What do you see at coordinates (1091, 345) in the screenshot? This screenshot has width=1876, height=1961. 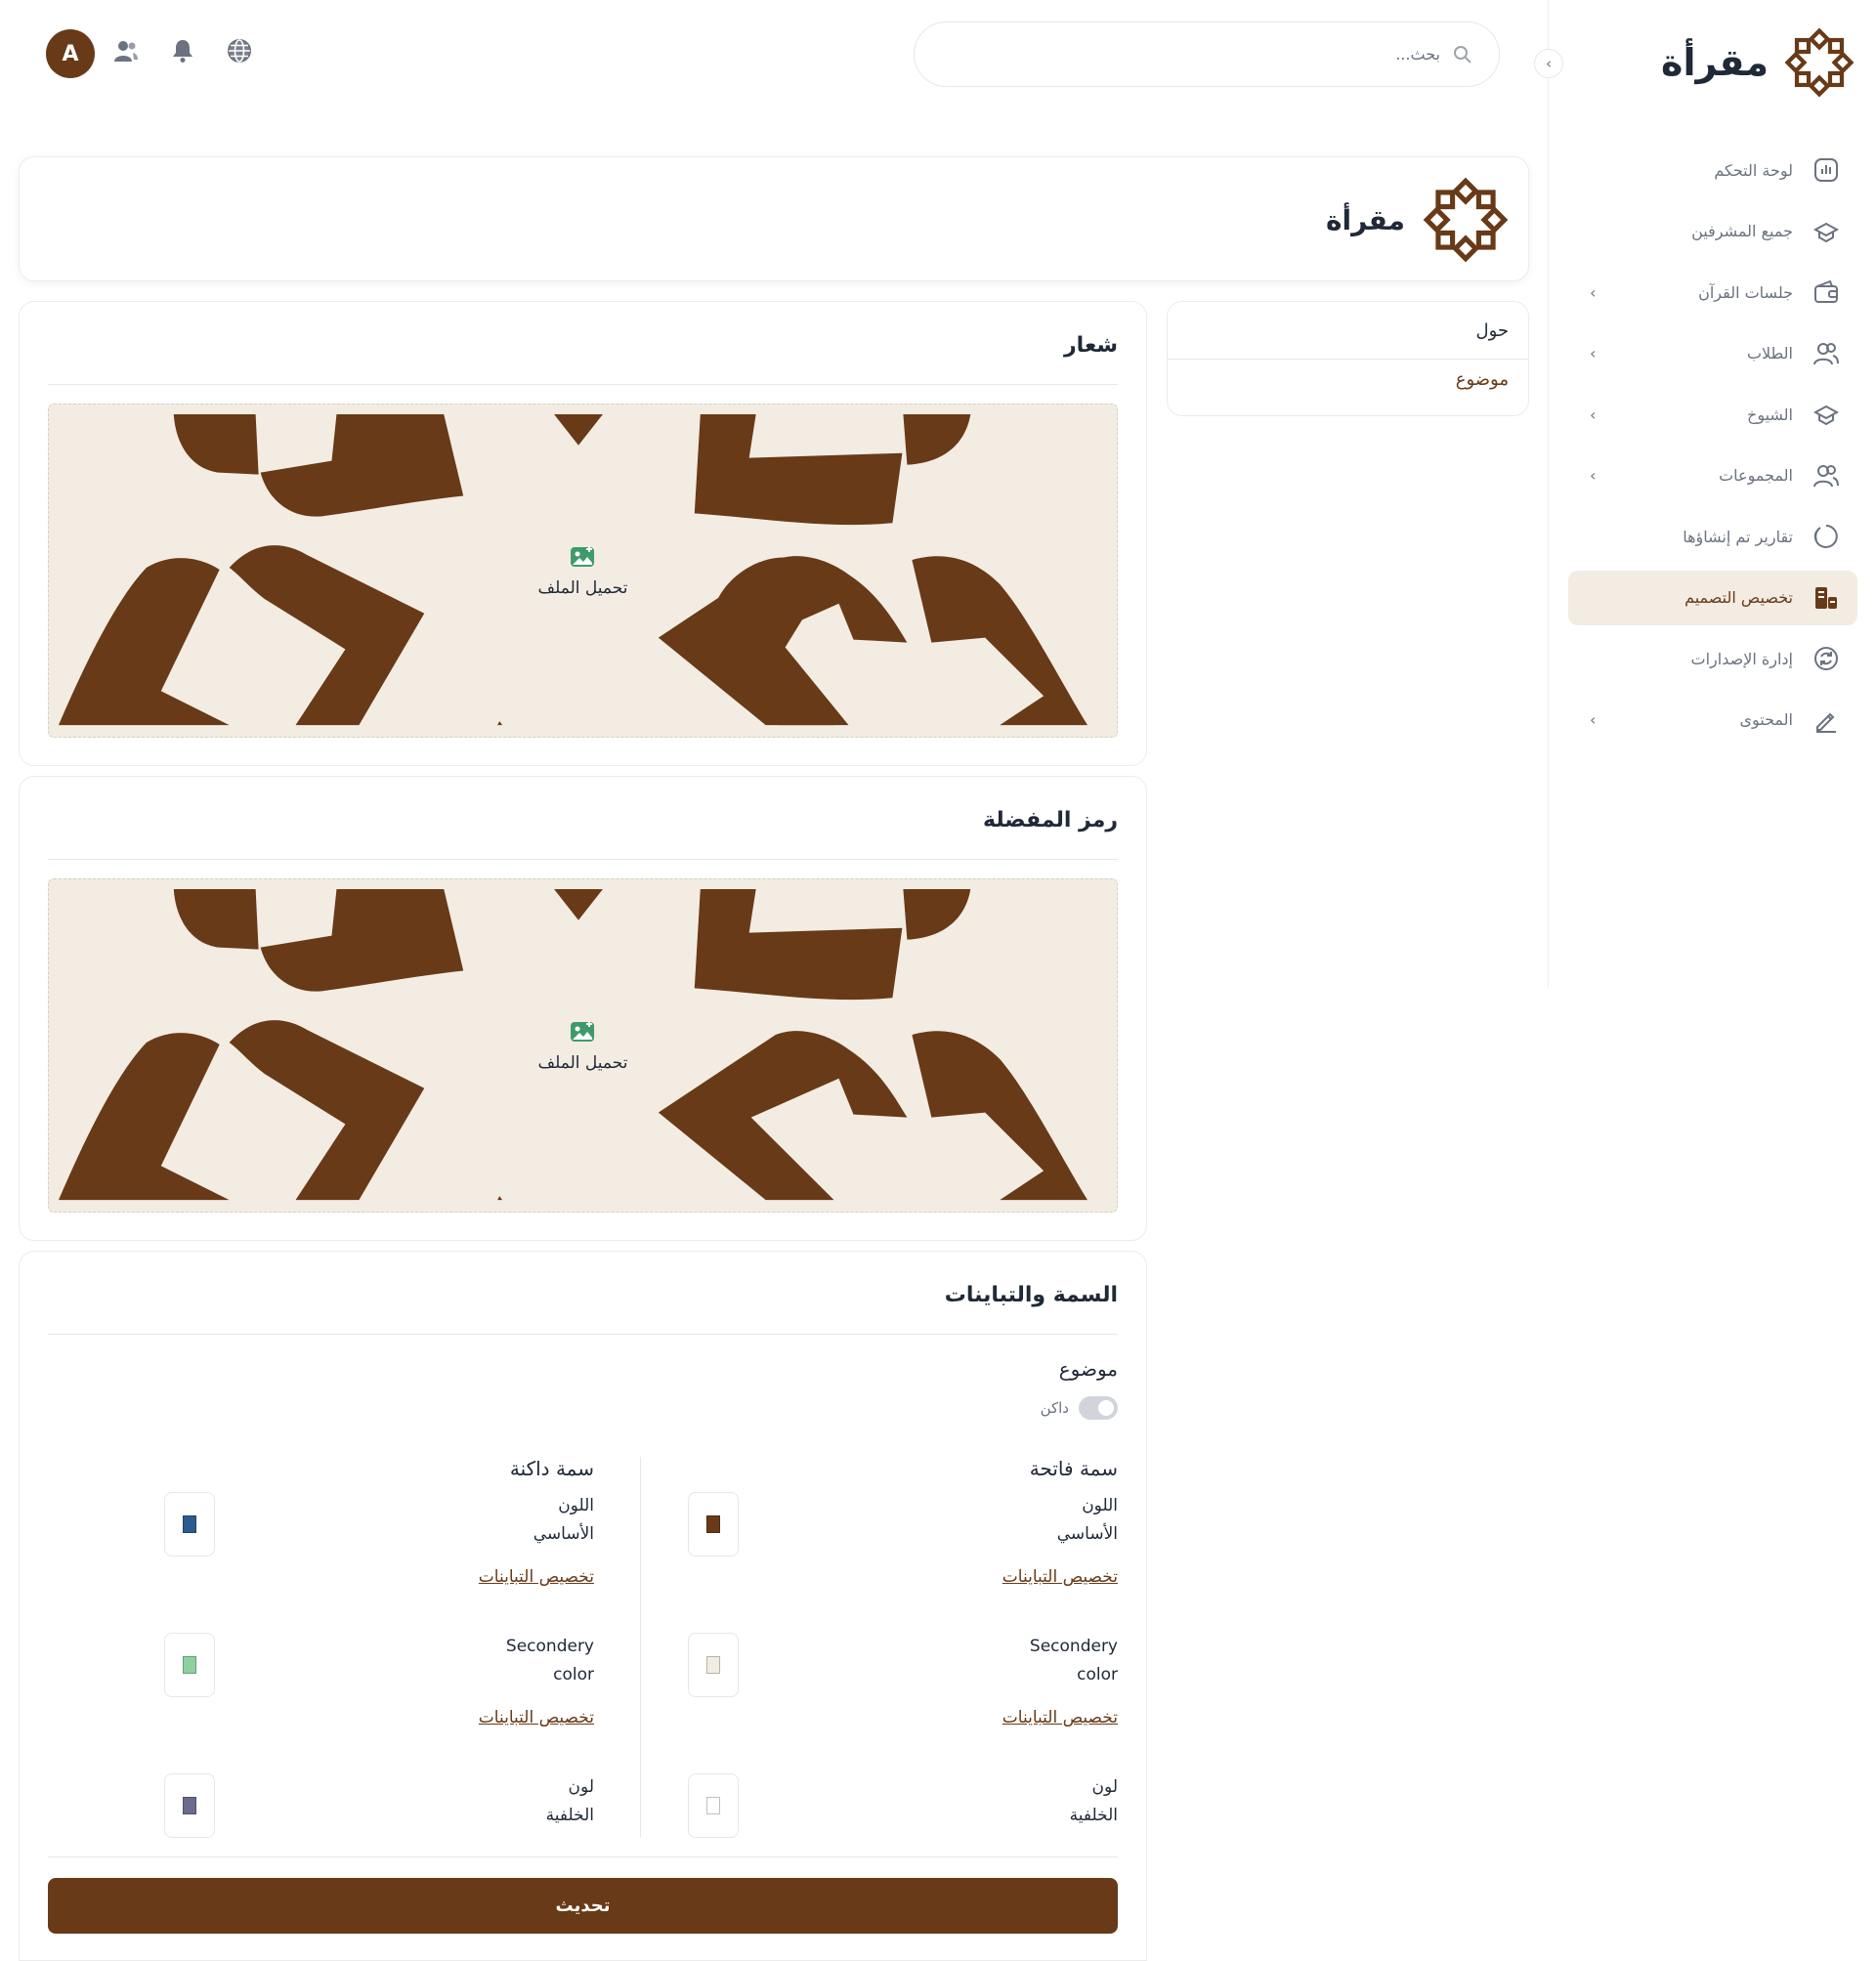 I see `section-title: شعار` at bounding box center [1091, 345].